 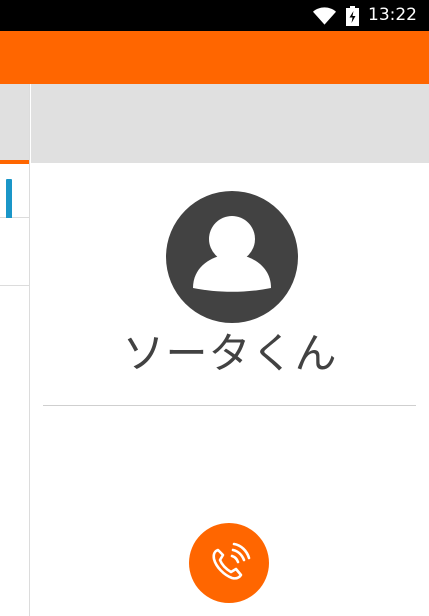 I want to click on battery-charging-icon, so click(x=352, y=15).